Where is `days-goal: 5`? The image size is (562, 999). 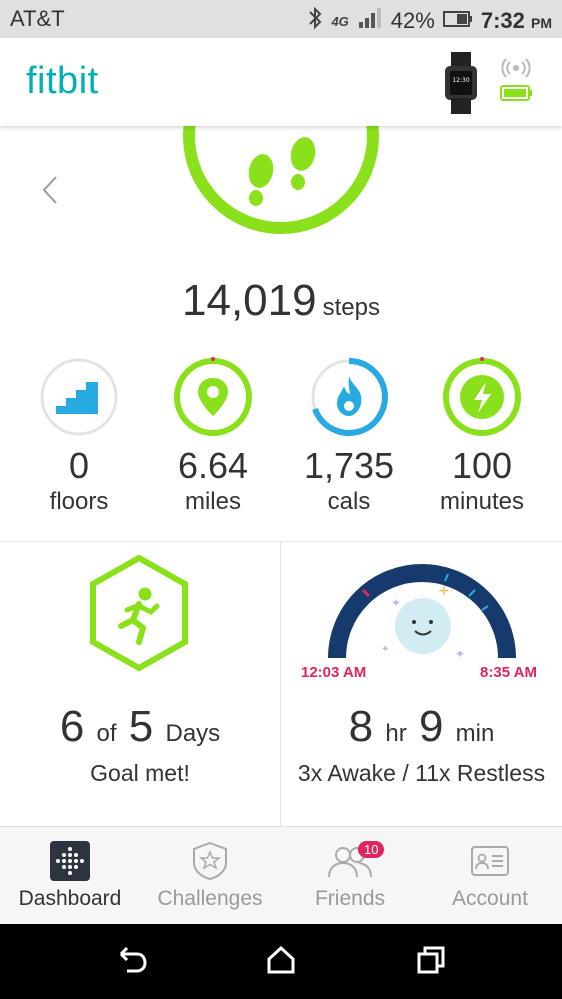 days-goal: 5 is located at coordinates (141, 726).